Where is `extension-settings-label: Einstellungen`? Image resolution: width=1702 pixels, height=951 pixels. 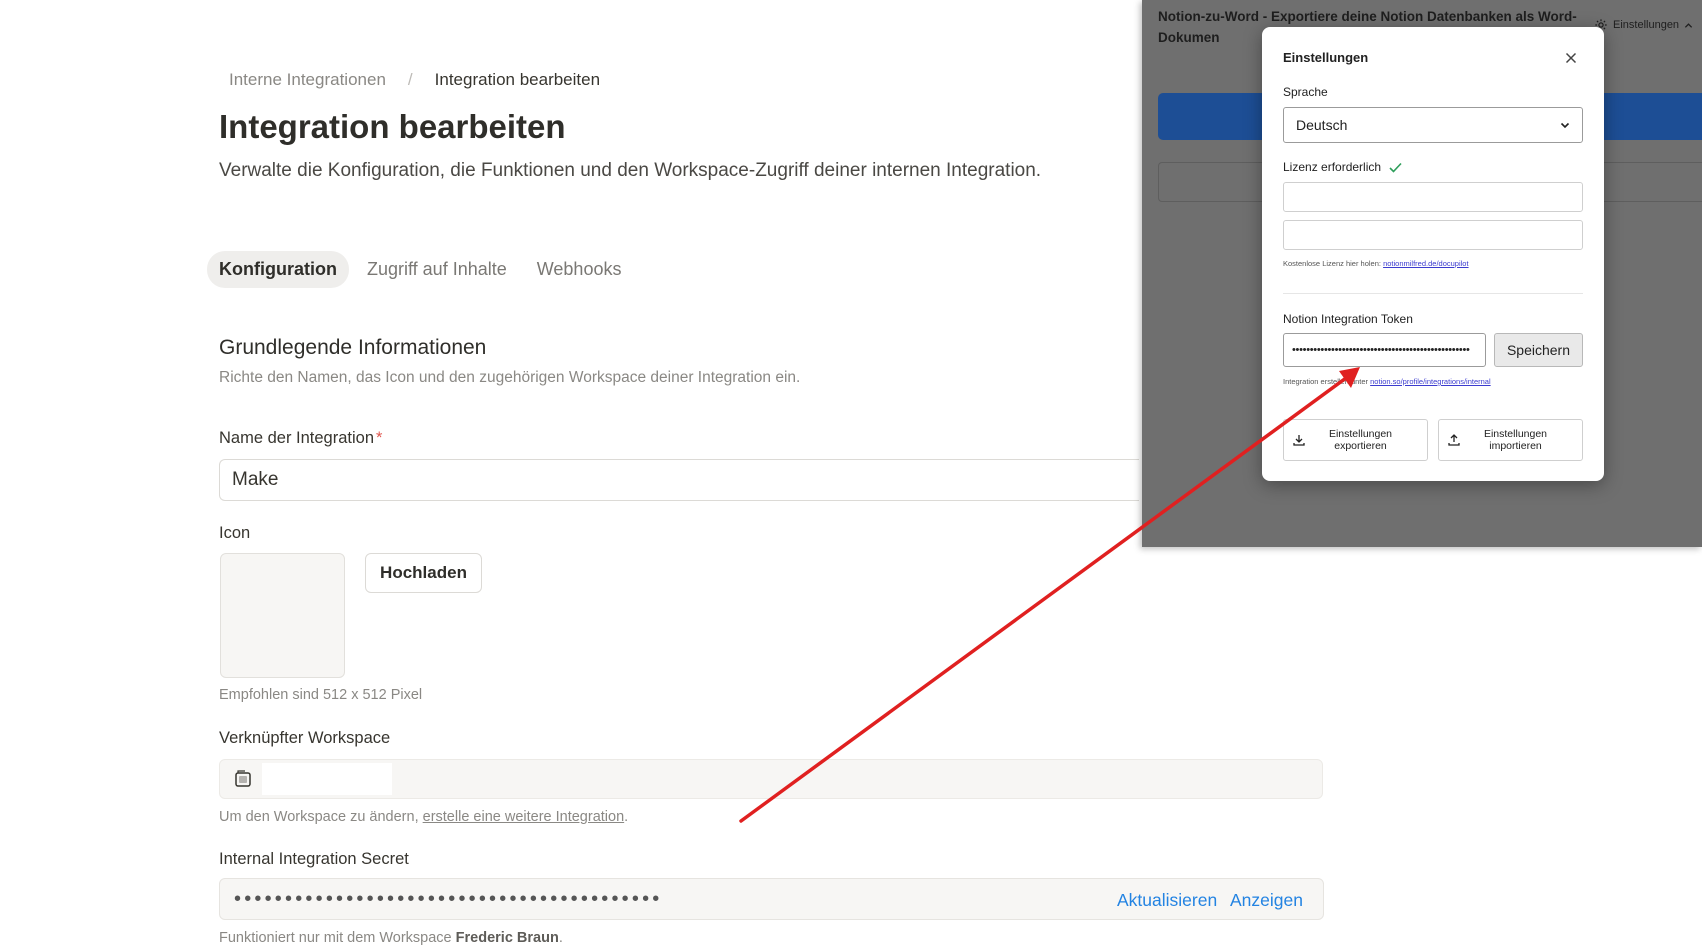
extension-settings-label: Einstellungen is located at coordinates (1646, 25).